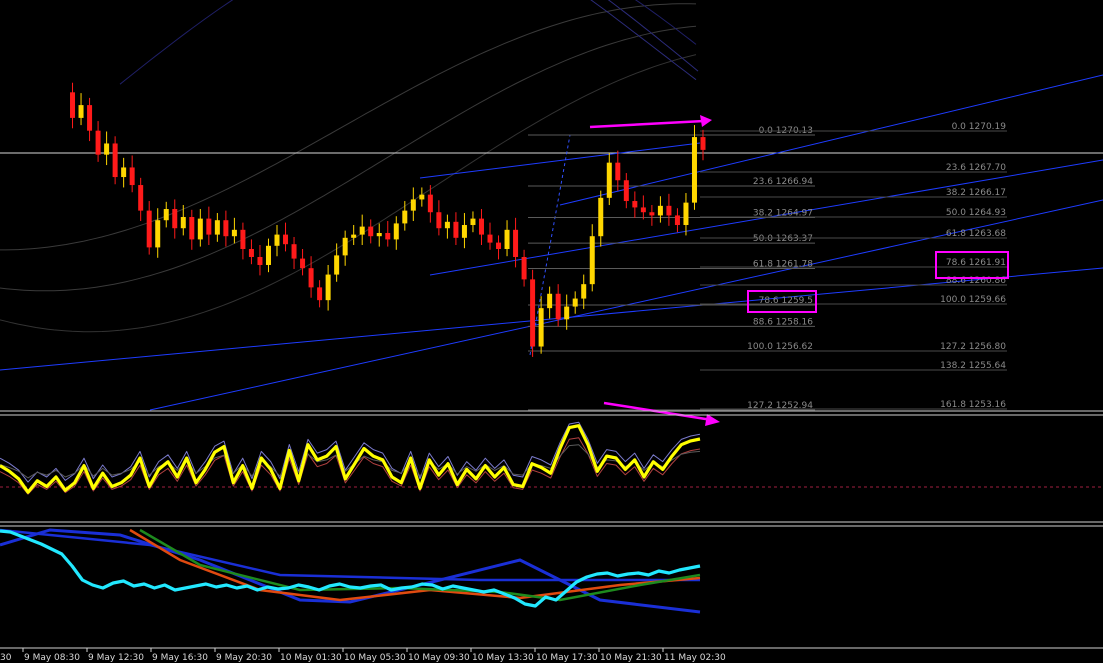  Describe the element at coordinates (976, 168) in the screenshot. I see `fib-level-label: 23.6 1267.70` at that location.